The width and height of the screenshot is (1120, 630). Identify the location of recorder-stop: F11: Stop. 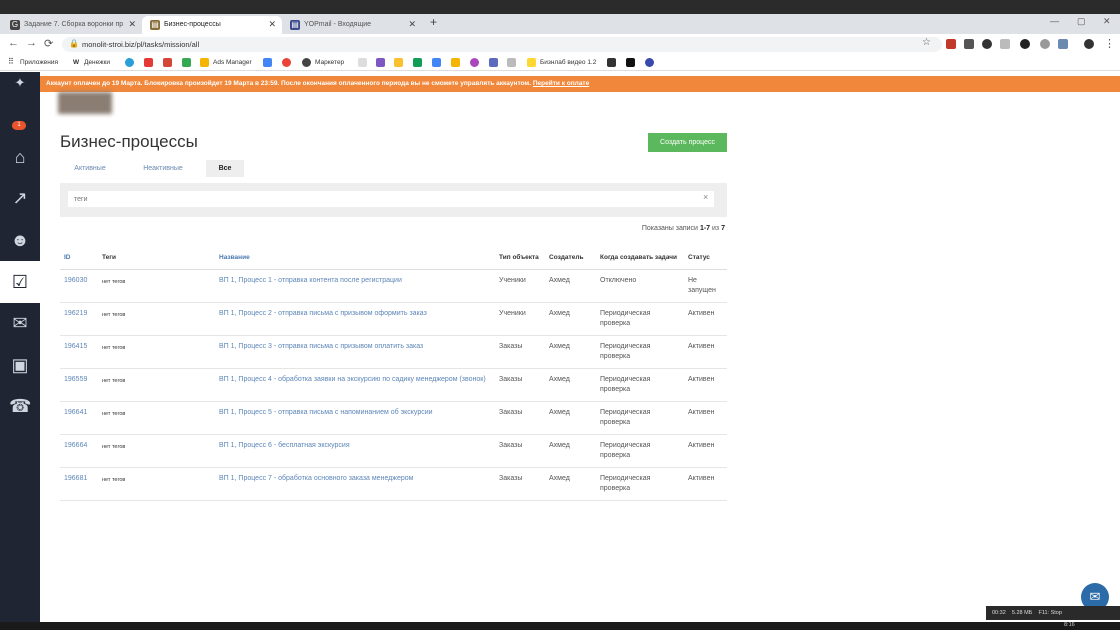
(1049, 613).